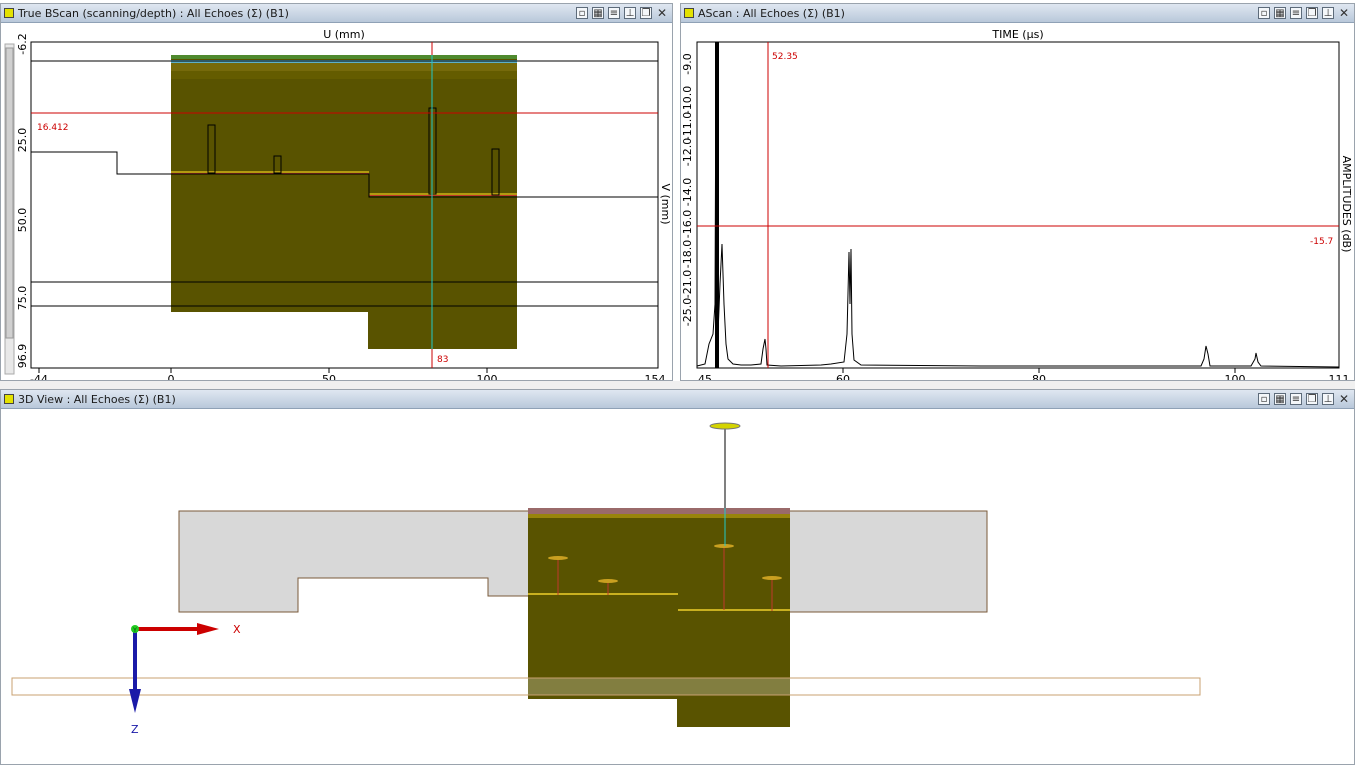  I want to click on ascan-x-tick: 80, so click(1039, 377).